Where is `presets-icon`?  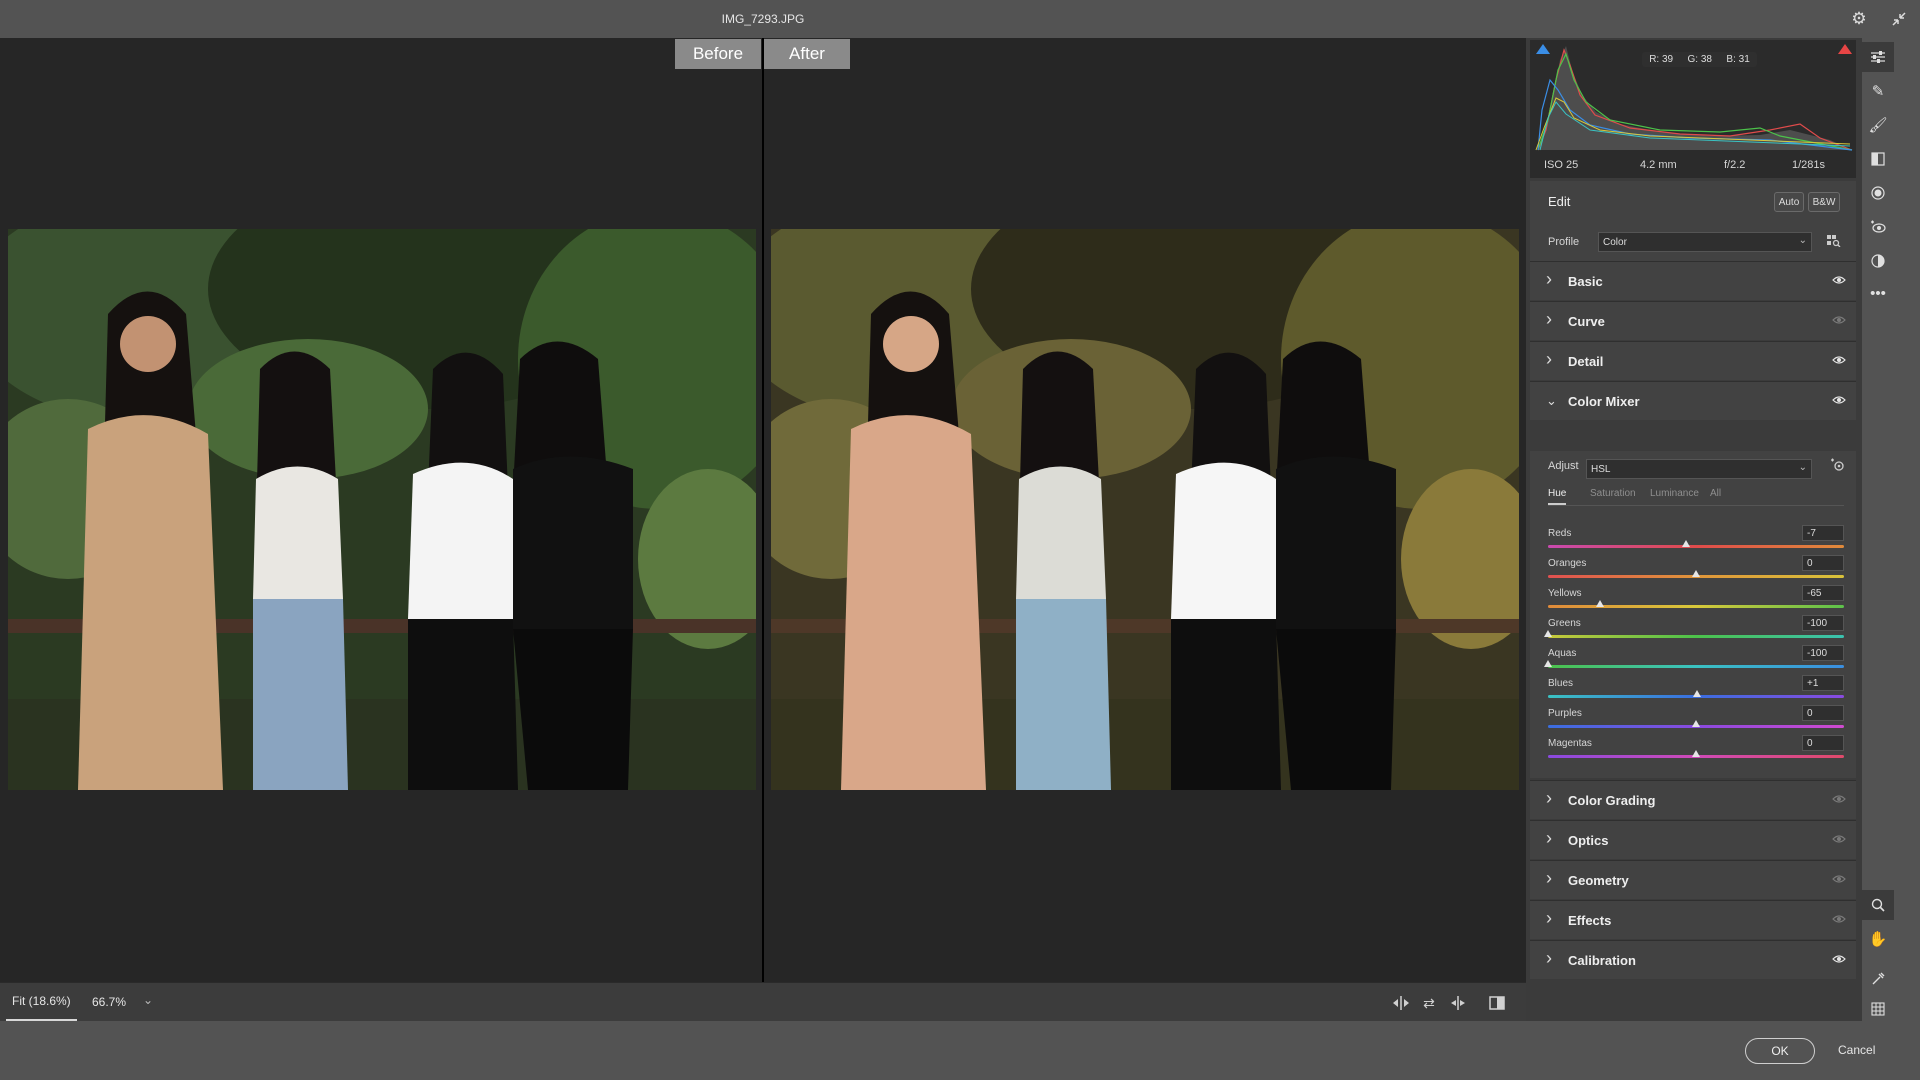
presets-icon is located at coordinates (1878, 261).